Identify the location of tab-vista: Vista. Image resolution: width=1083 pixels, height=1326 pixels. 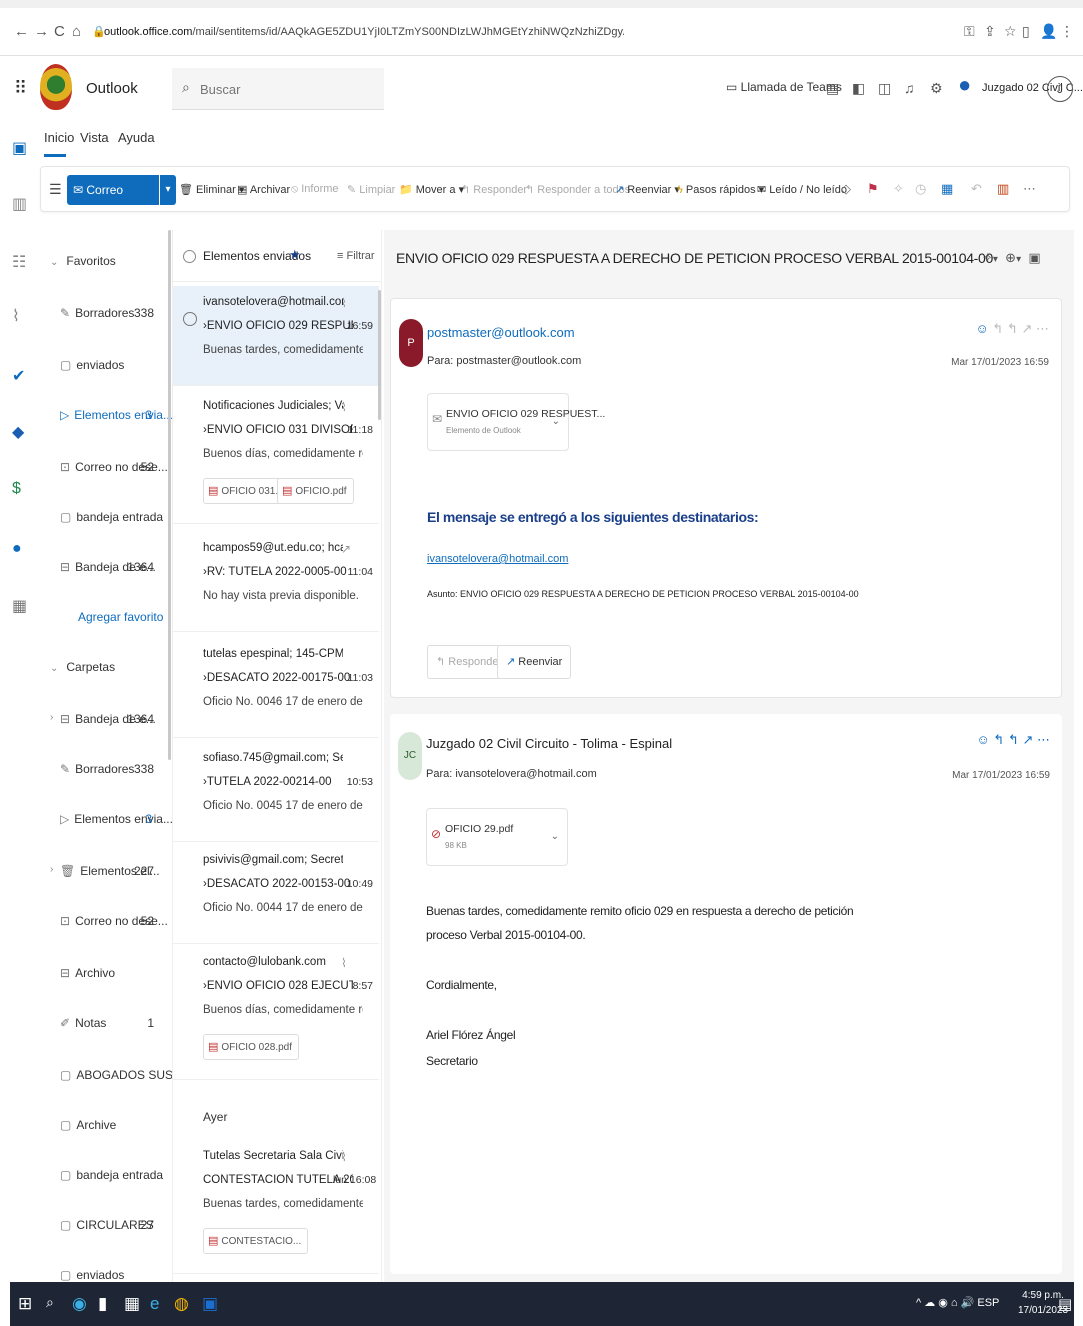
(94, 137).